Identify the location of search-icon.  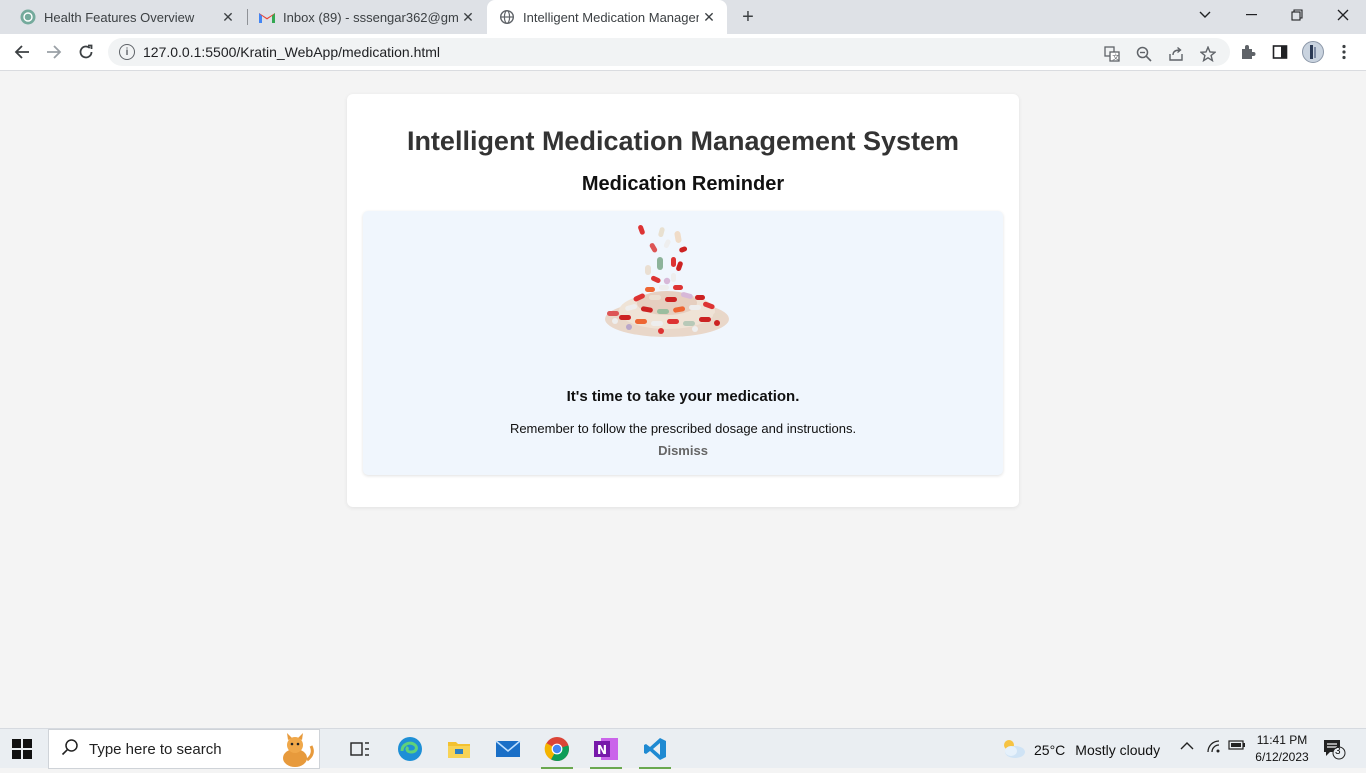
(70, 749).